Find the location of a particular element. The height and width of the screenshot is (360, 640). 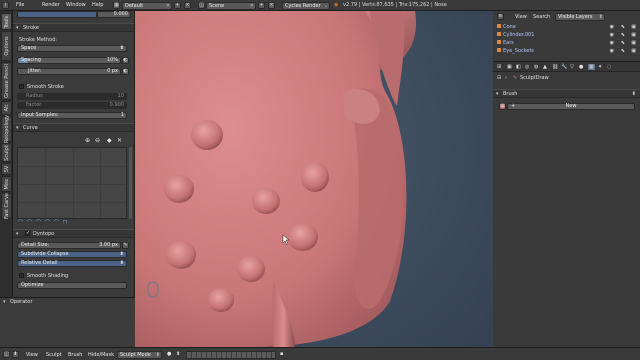

factor-field: Factor 0.900 is located at coordinates (72, 105).